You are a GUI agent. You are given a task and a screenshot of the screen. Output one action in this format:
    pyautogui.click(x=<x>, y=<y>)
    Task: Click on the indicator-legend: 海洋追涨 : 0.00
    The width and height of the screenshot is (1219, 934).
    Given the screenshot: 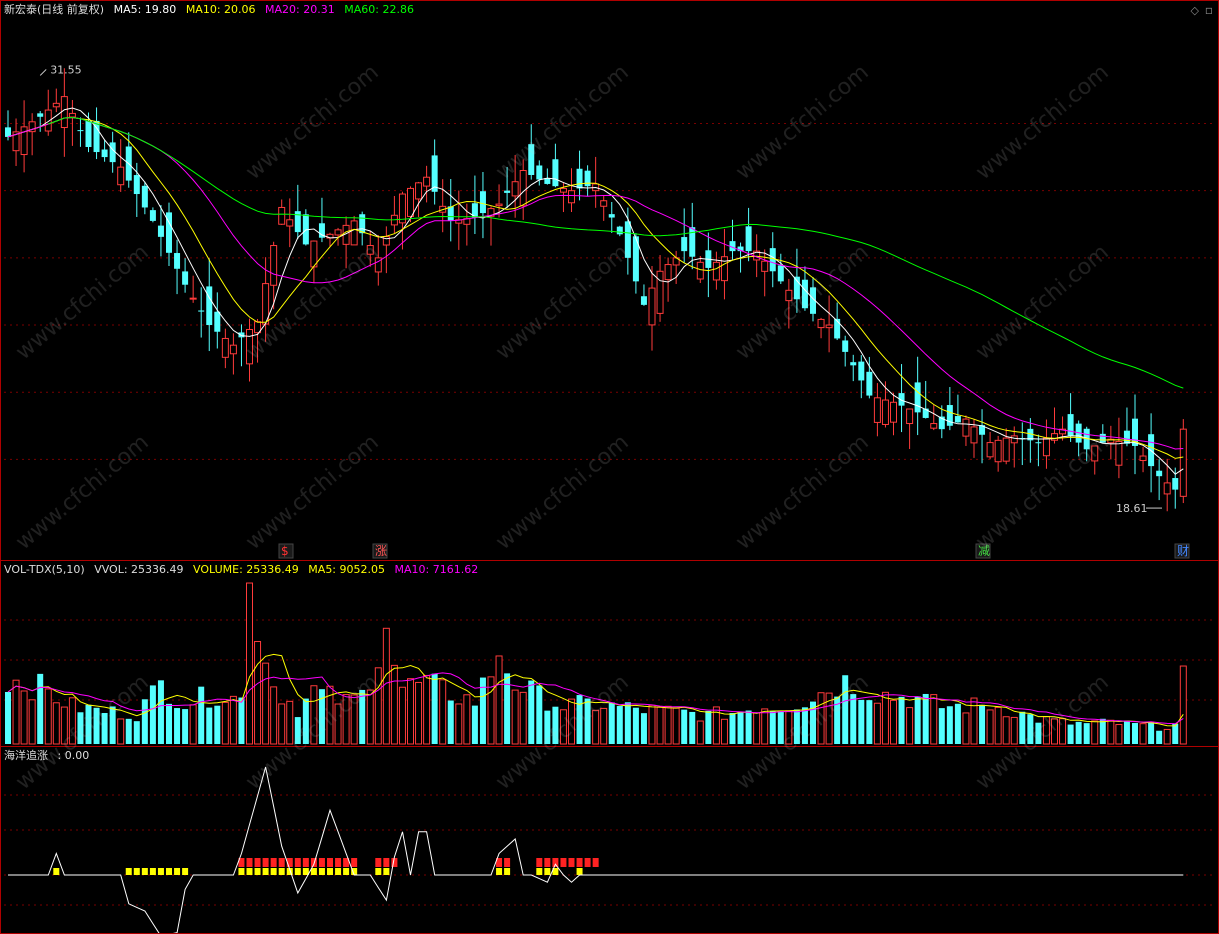 What is the action you would take?
    pyautogui.click(x=49, y=756)
    